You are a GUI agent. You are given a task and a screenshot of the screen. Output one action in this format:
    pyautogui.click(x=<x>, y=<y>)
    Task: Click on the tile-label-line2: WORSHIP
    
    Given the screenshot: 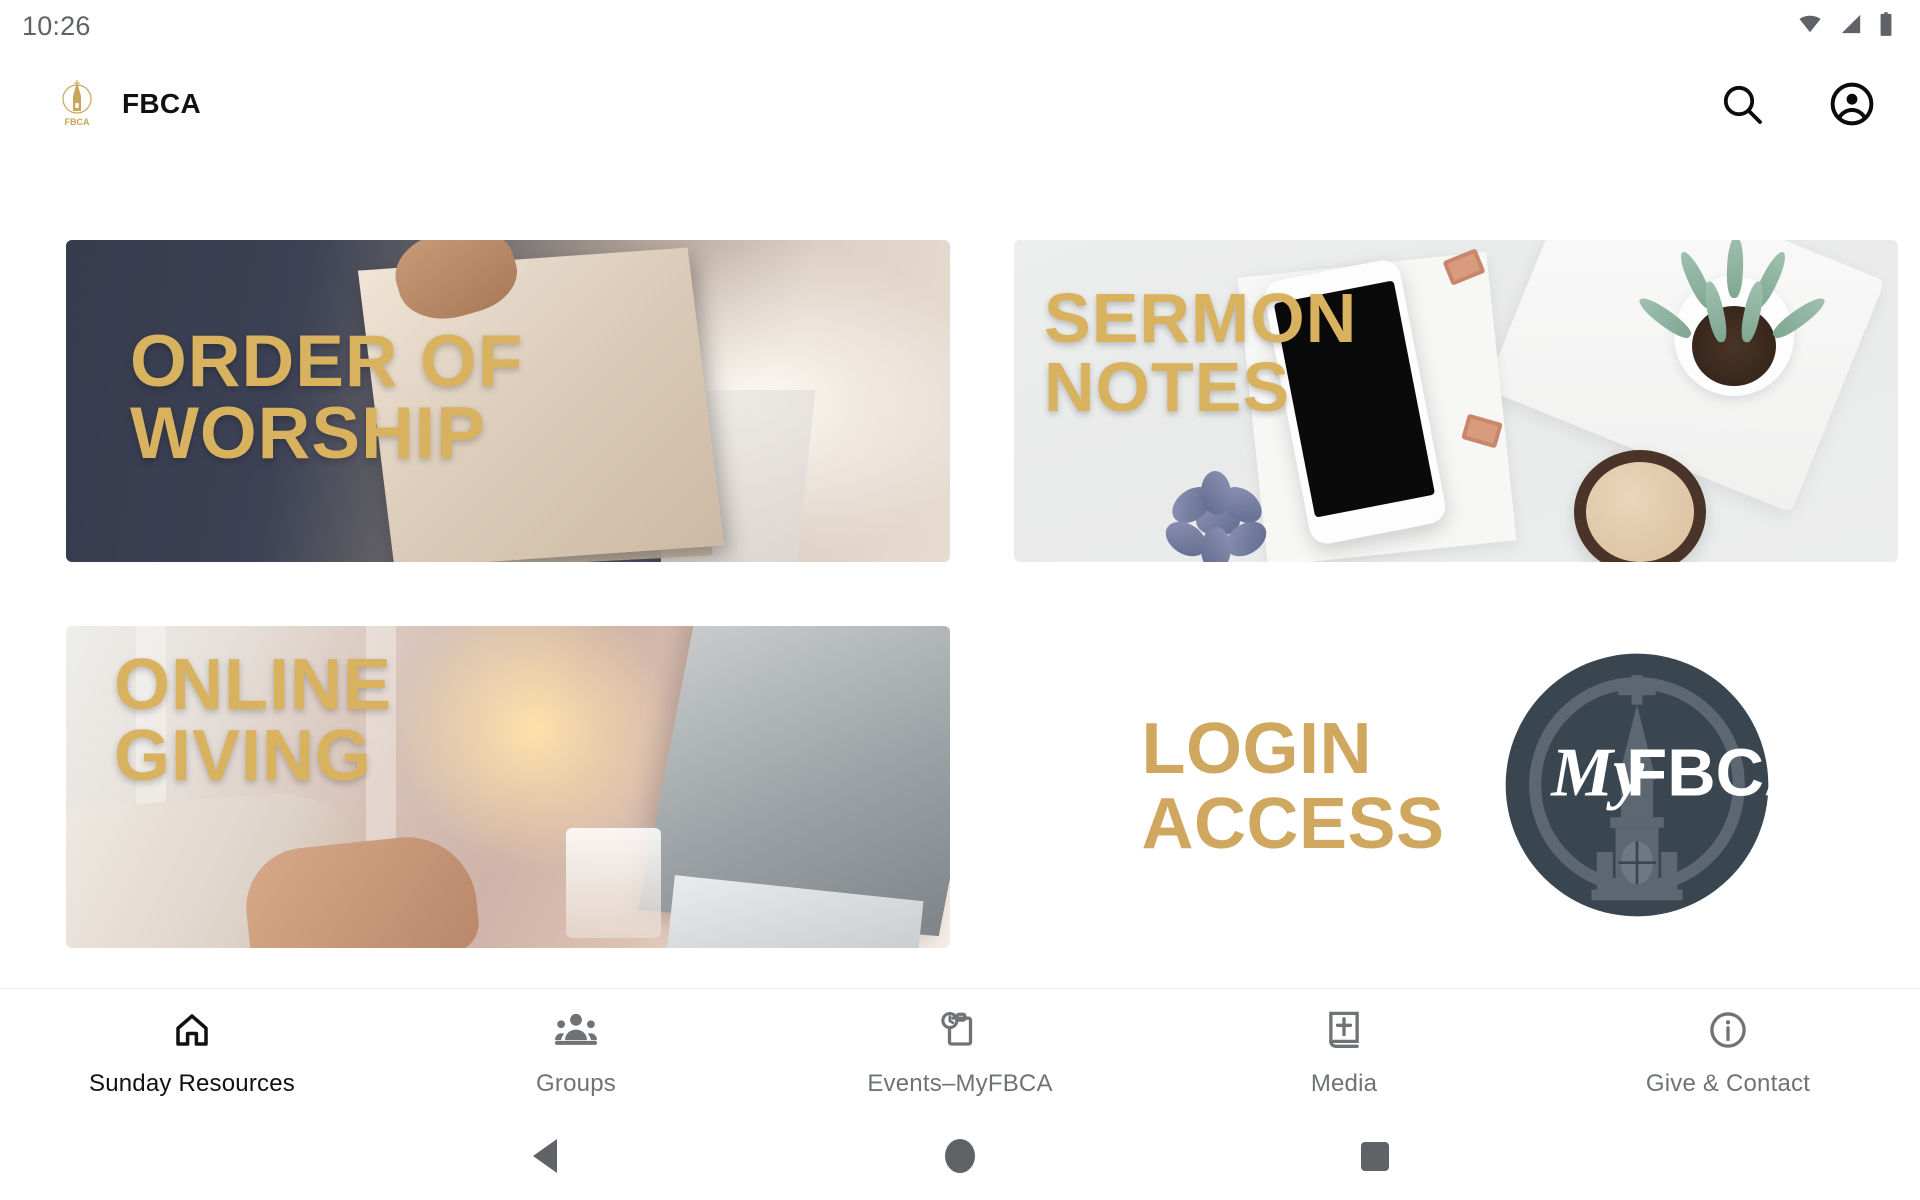 What is the action you would take?
    pyautogui.click(x=308, y=433)
    